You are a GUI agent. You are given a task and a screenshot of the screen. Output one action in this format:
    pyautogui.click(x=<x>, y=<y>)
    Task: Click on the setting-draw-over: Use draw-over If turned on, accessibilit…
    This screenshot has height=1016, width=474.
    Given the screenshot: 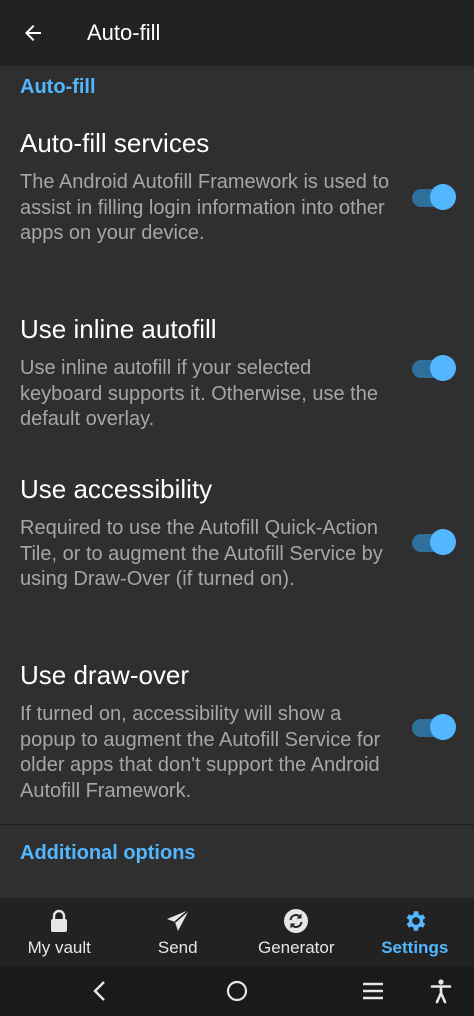 What is the action you would take?
    pyautogui.click(x=237, y=735)
    